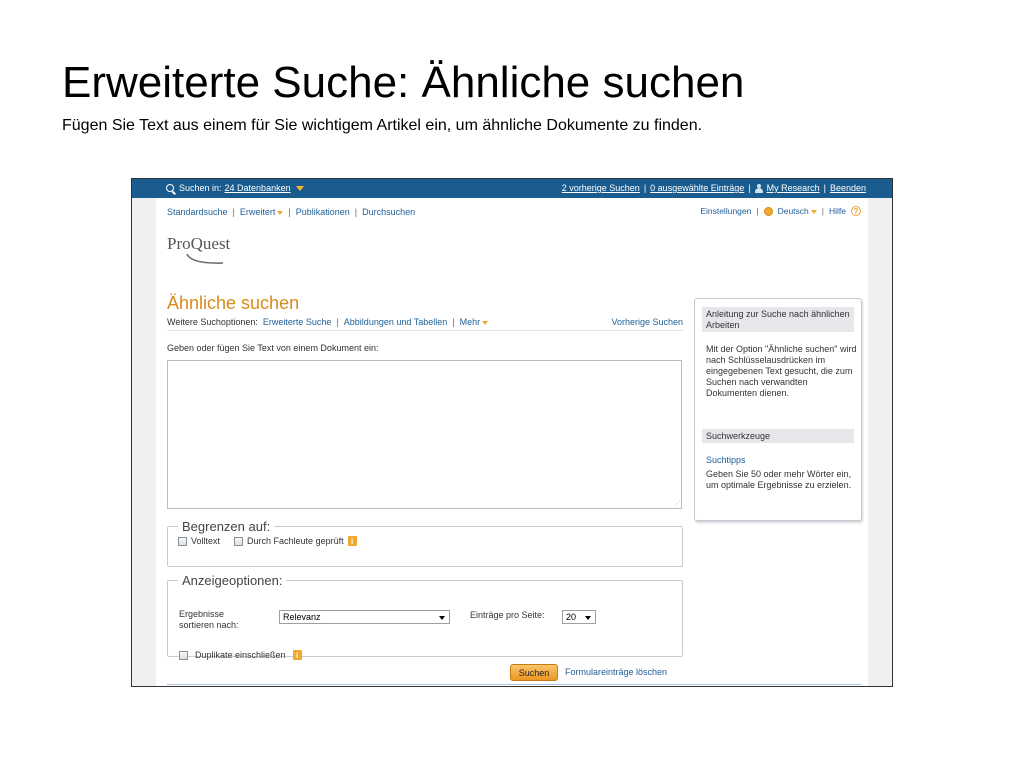 The image size is (1024, 768). What do you see at coordinates (182, 541) in the screenshot?
I see `fulltext-checkbox` at bounding box center [182, 541].